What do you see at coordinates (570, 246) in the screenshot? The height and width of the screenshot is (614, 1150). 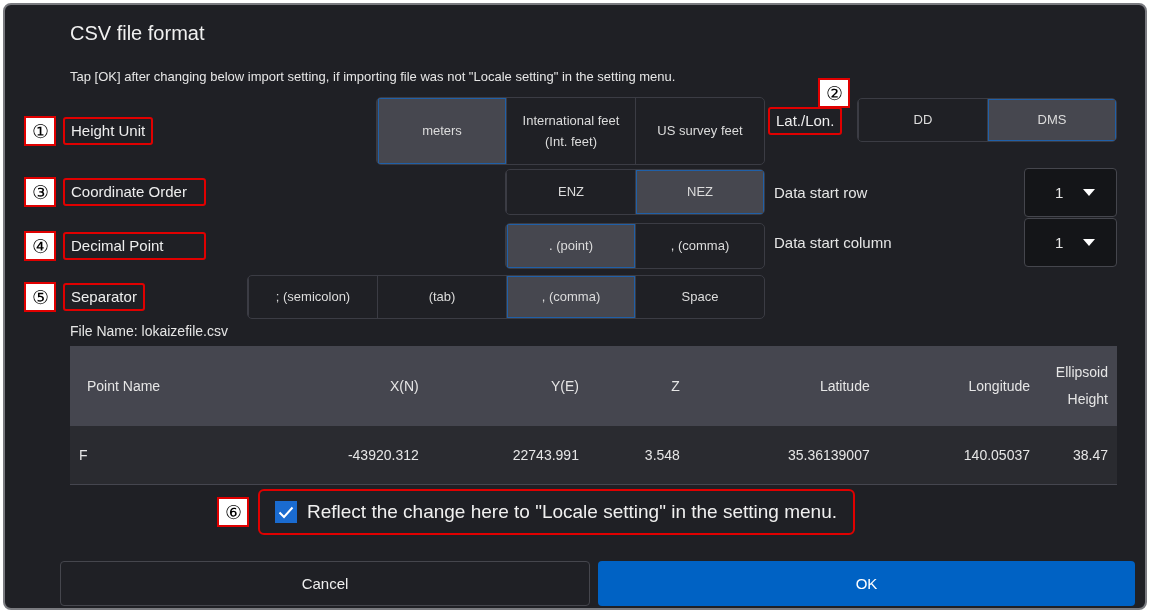 I see `segment-option: . (point)` at bounding box center [570, 246].